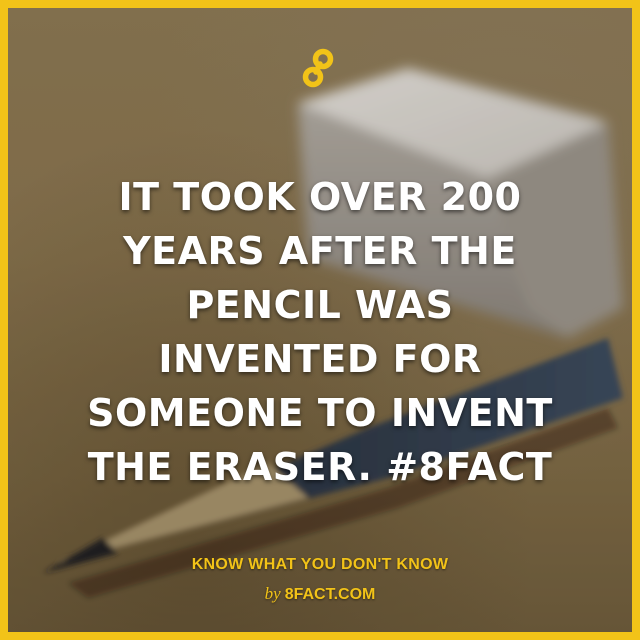 This screenshot has width=640, height=640. I want to click on byline-by: by, so click(272, 593).